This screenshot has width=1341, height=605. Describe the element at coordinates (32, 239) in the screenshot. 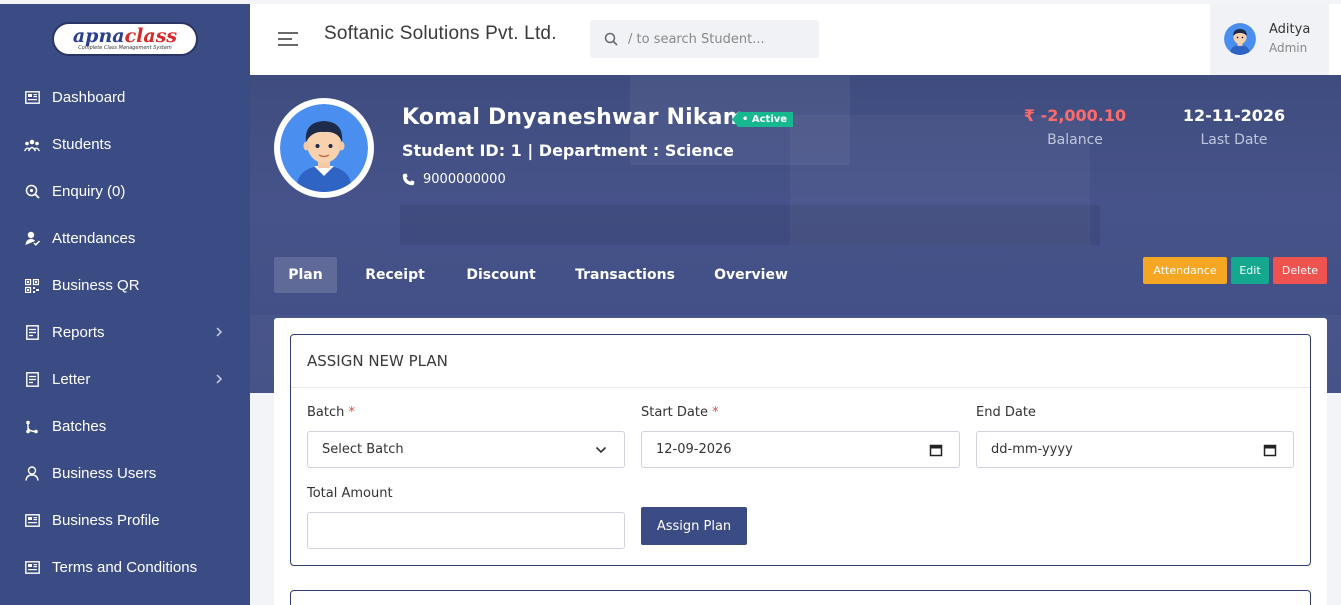

I see `attendance-icon` at that location.